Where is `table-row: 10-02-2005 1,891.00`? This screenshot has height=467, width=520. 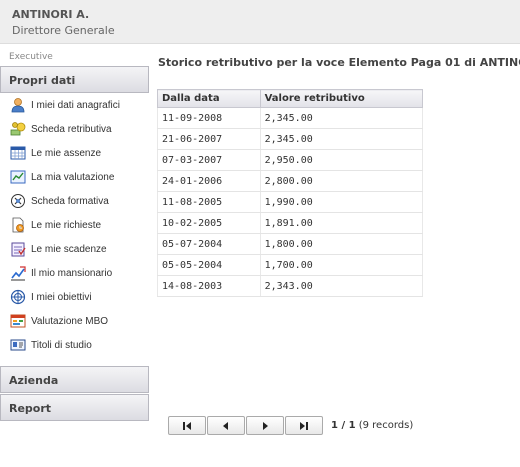 table-row: 10-02-2005 1,891.00 is located at coordinates (290, 223).